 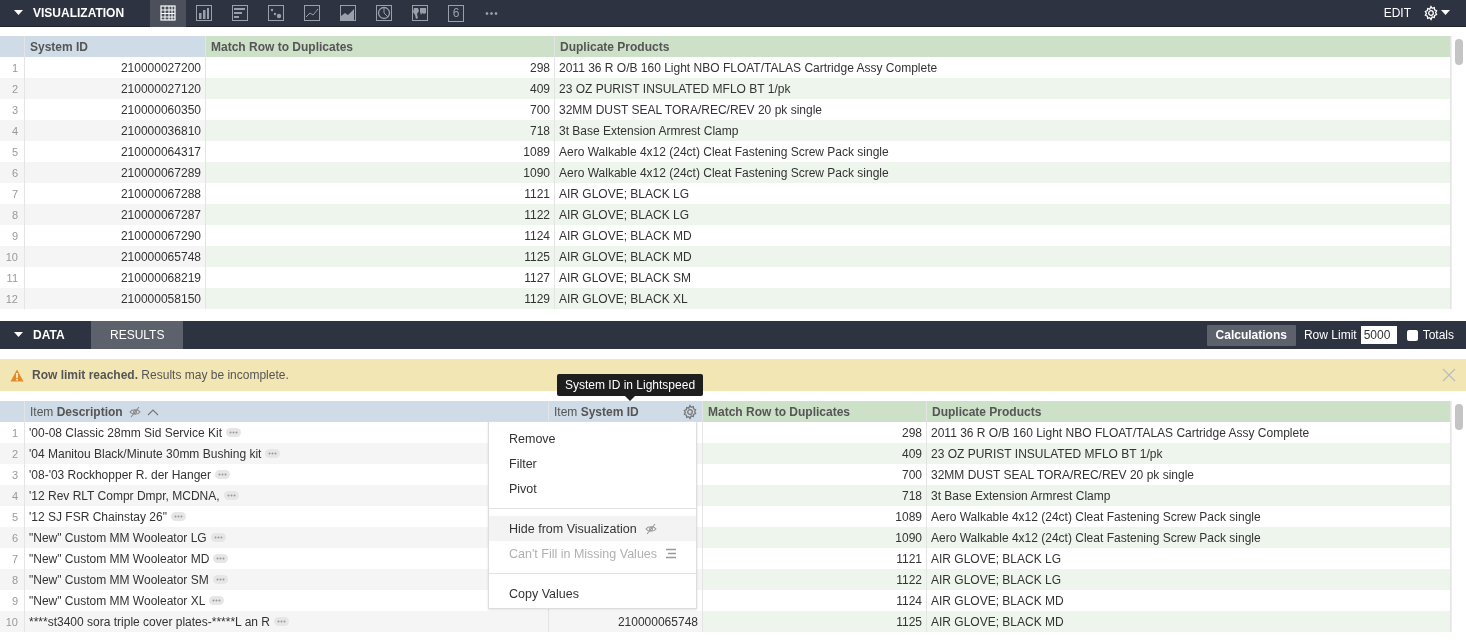 I want to click on area-chart-icon, so click(x=348, y=13).